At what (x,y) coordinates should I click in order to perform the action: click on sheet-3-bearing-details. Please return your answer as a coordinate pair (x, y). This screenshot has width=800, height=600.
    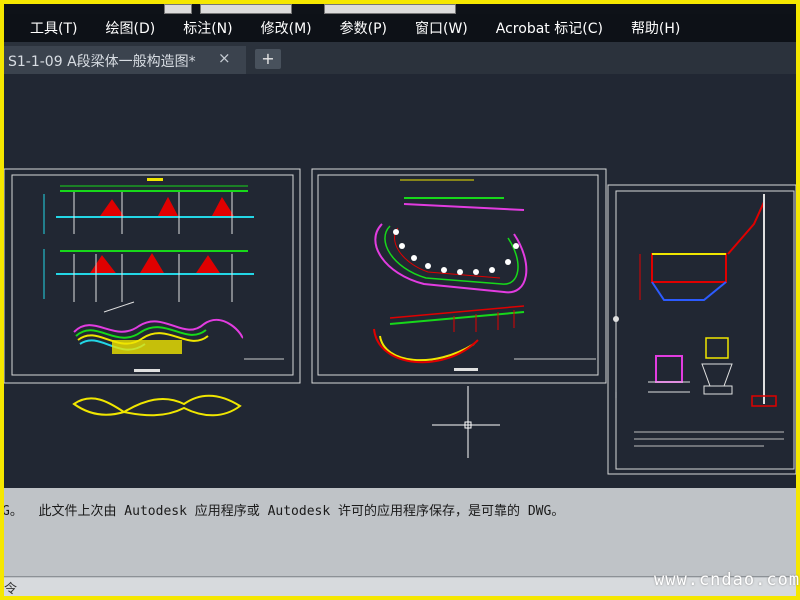
    Looking at the image, I should click on (699, 392).